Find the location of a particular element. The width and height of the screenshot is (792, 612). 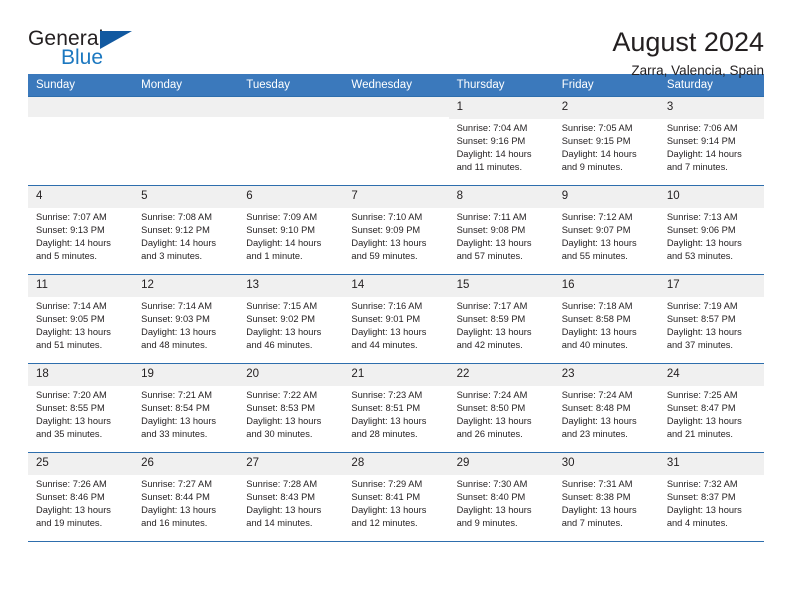

daylight-text: Daylight: 14 hours and 7 minutes. is located at coordinates (704, 160).